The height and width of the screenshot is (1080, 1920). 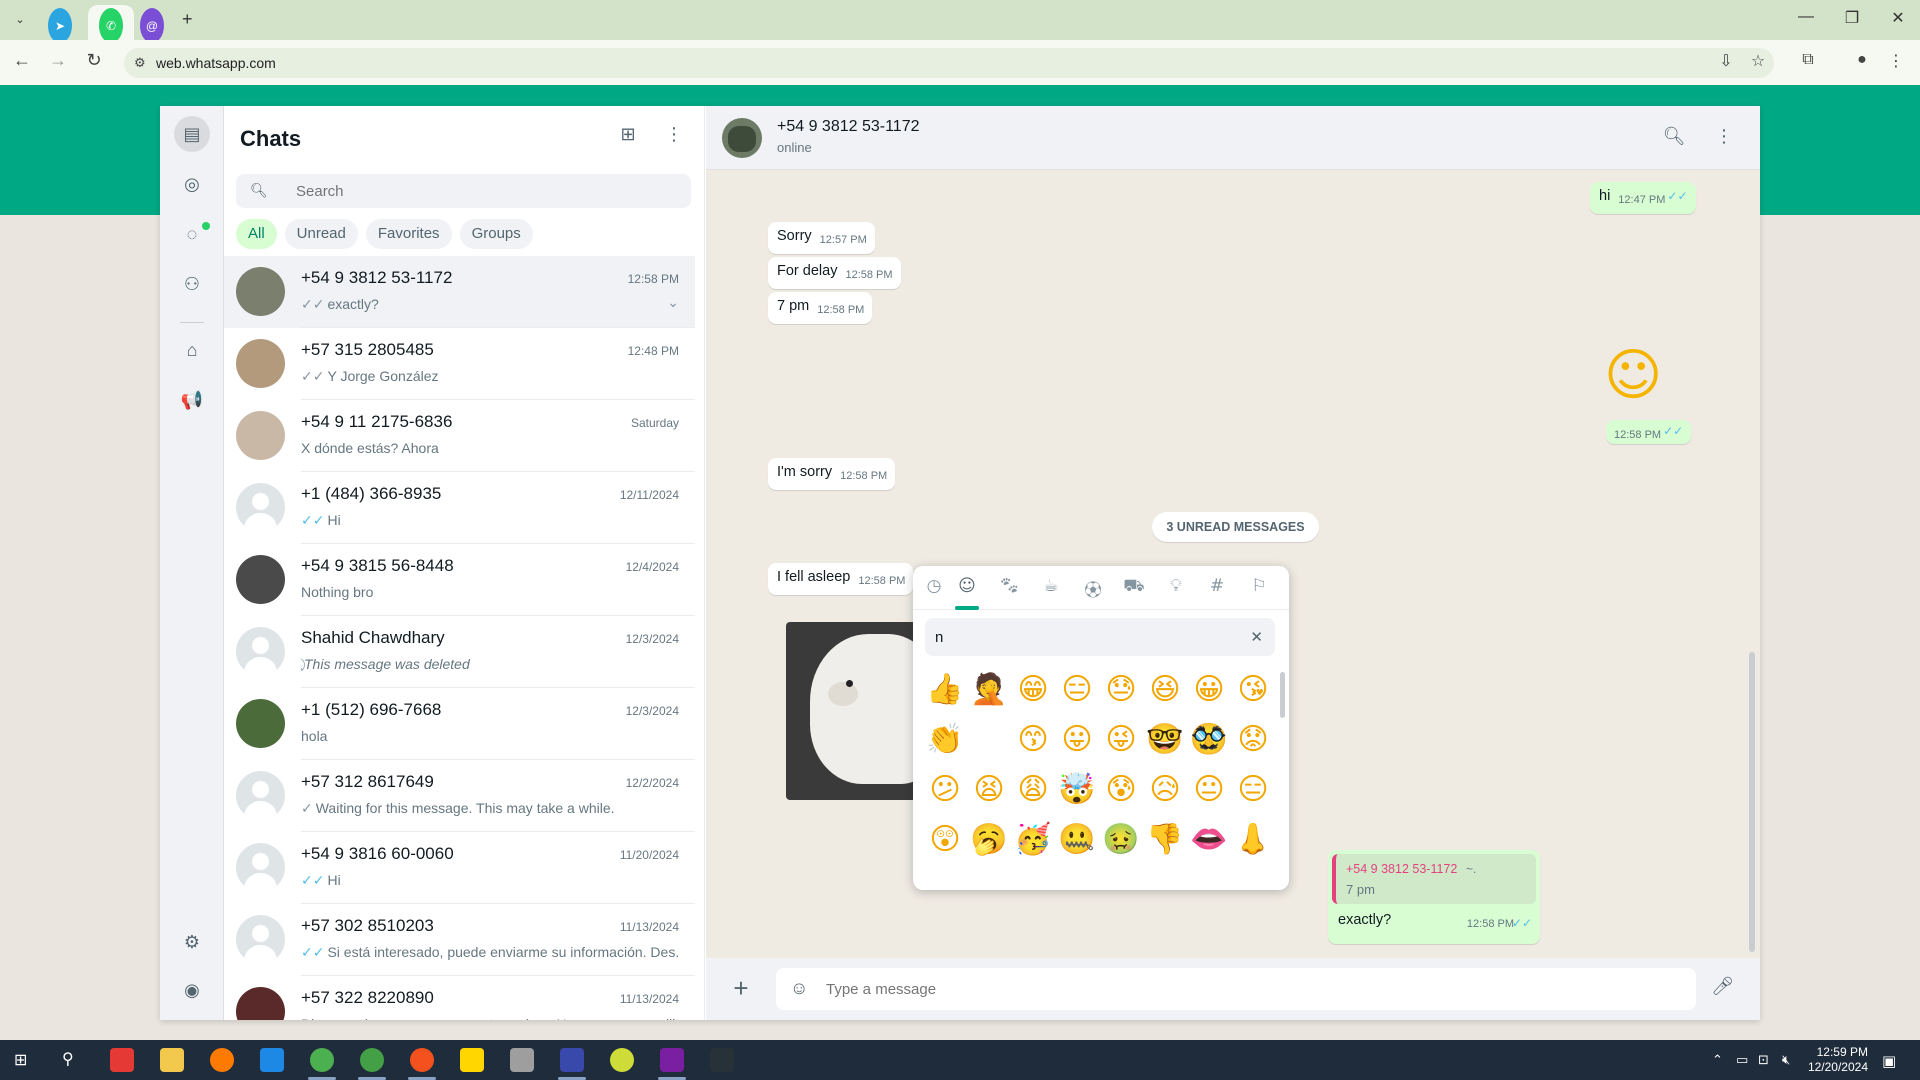 I want to click on emoji-option: 🤐, so click(x=1077, y=840).